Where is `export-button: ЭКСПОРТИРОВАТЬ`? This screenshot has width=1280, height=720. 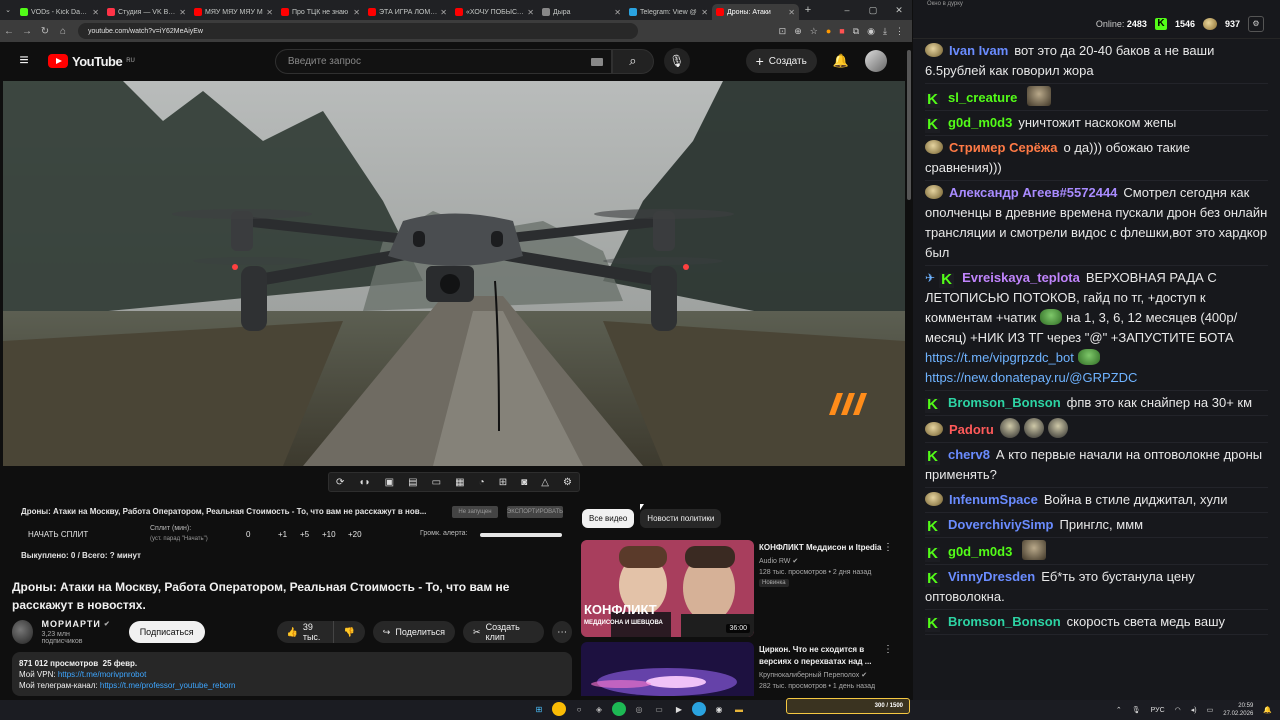 export-button: ЭКСПОРТИРОВАТЬ is located at coordinates (535, 512).